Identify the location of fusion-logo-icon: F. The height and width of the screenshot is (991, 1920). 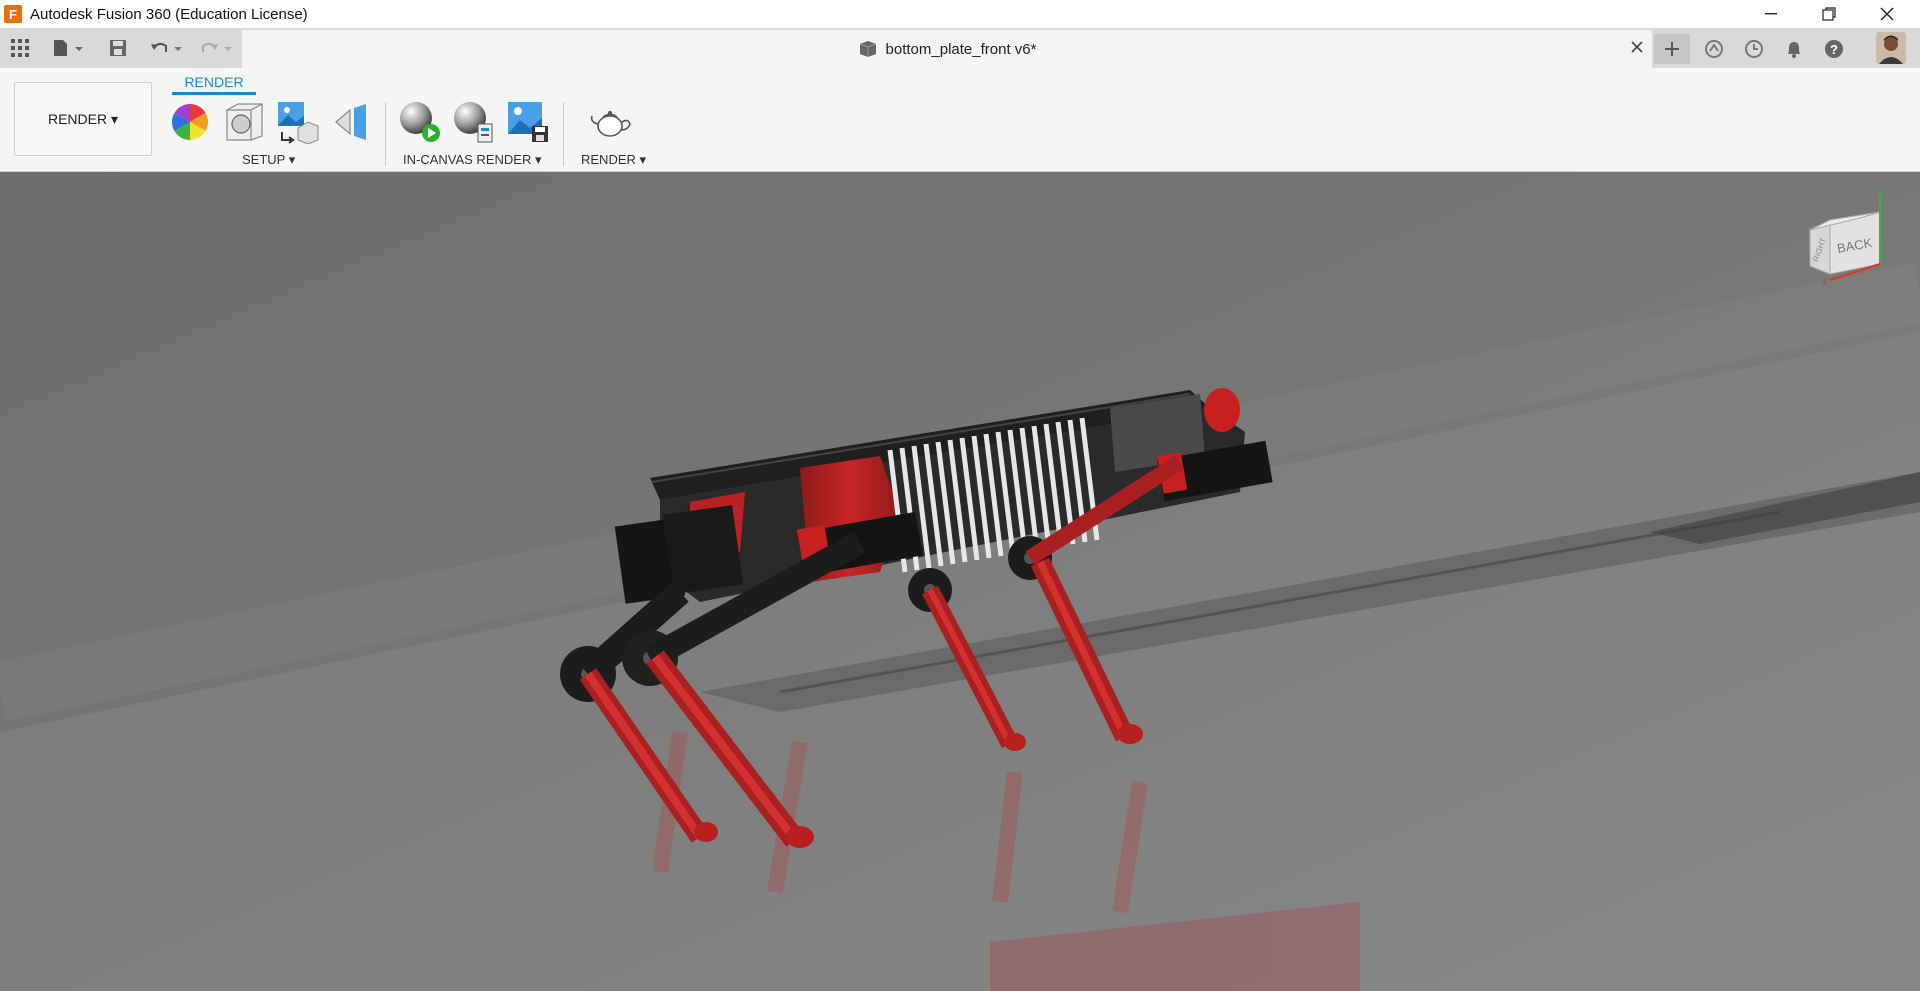
(13, 14).